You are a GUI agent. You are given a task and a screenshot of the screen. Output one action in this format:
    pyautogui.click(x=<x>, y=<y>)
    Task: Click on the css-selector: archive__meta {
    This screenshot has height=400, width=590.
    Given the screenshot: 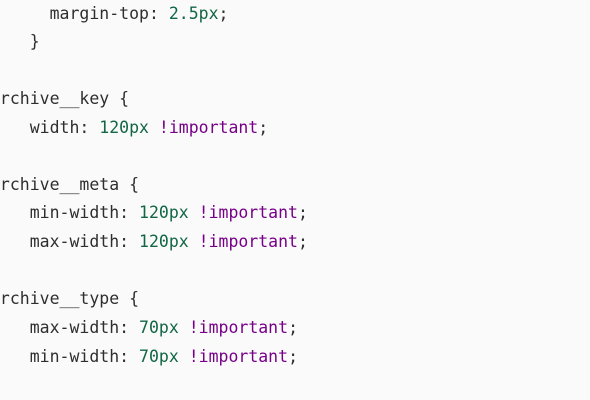 What is the action you would take?
    pyautogui.click(x=70, y=184)
    